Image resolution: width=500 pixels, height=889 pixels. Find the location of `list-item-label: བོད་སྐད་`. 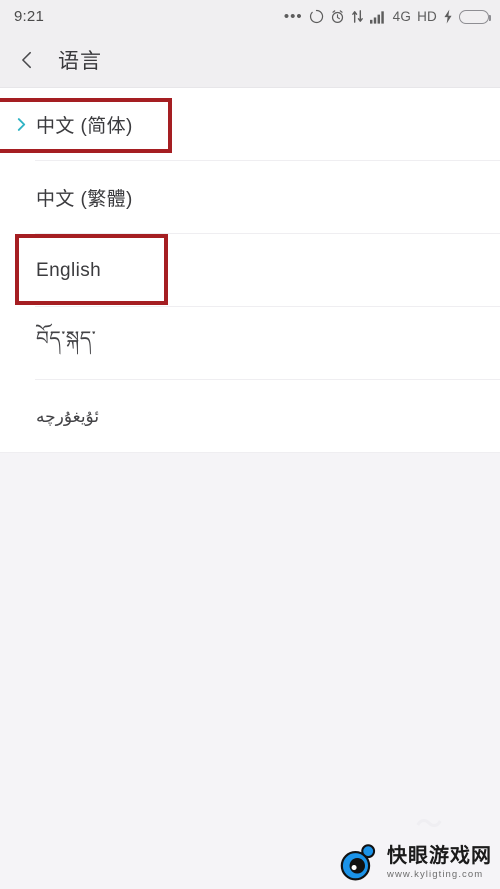

list-item-label: བོད་སྐད་ is located at coordinates (66, 338).